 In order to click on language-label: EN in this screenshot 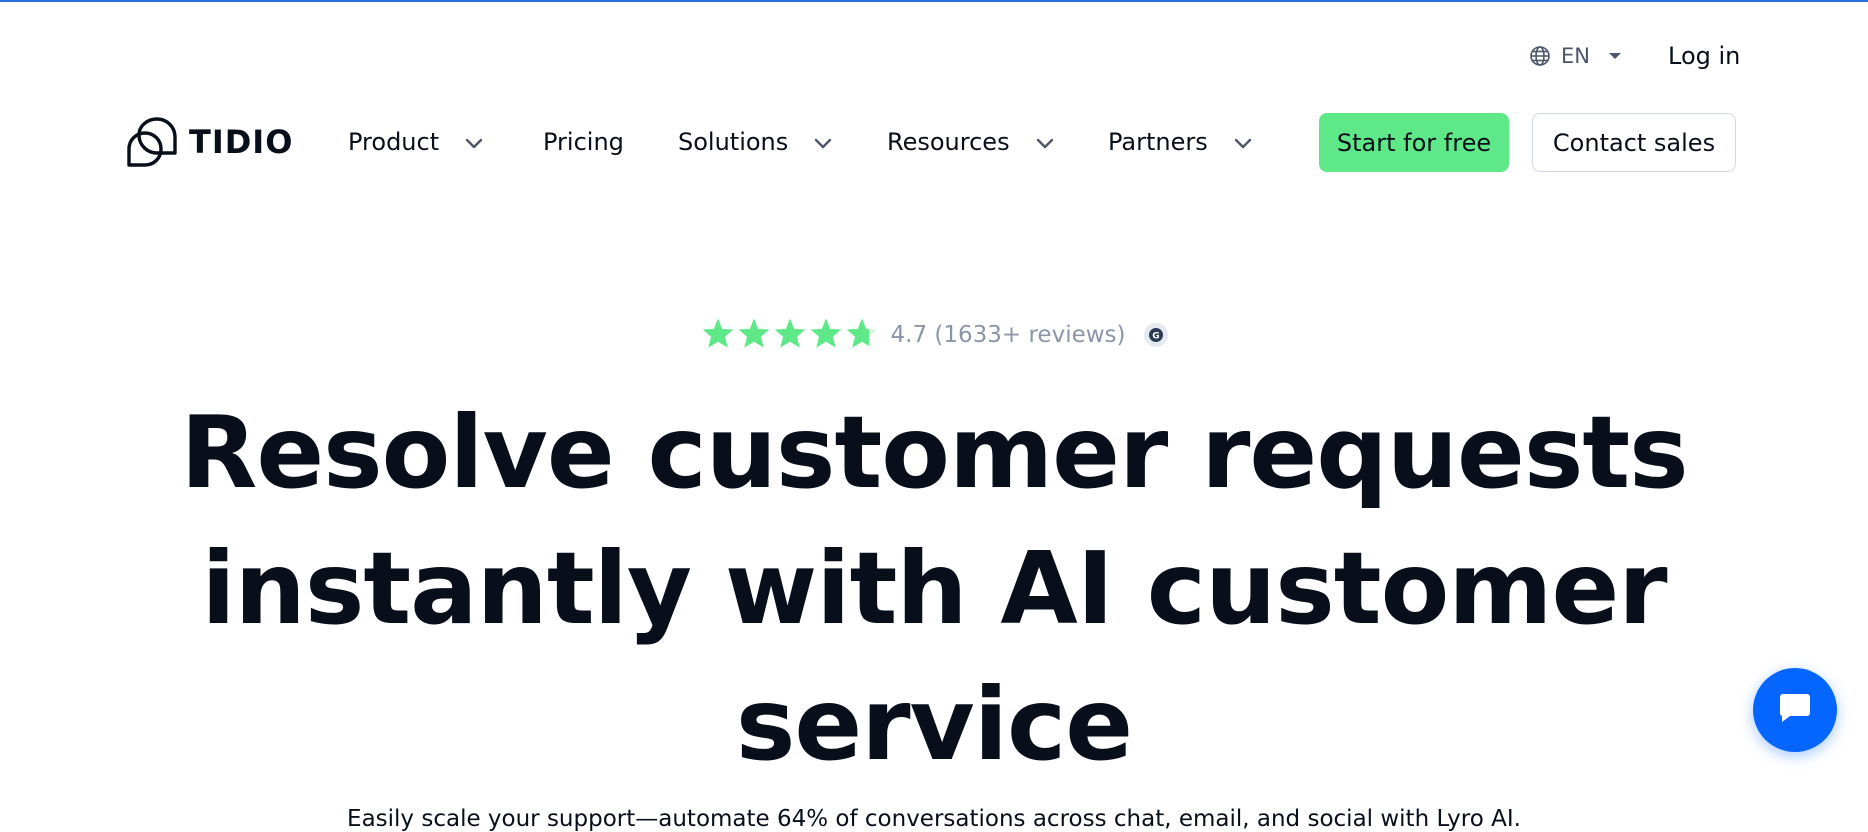, I will do `click(1575, 56)`.